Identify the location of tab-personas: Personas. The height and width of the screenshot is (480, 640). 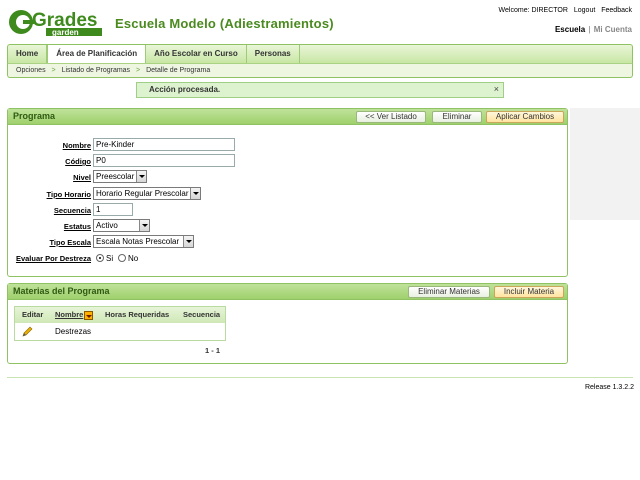
(273, 54).